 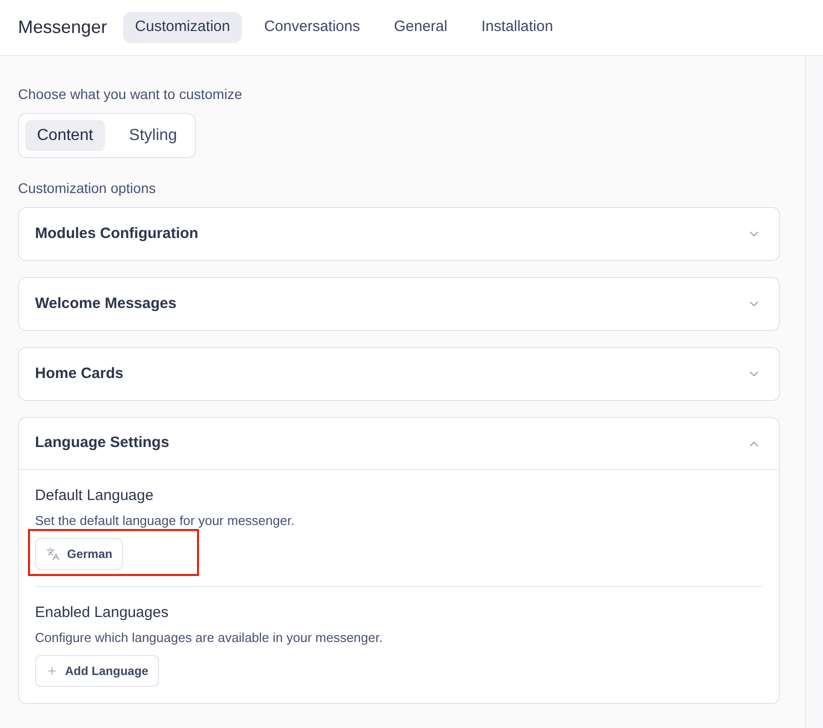 I want to click on accordion-header: Welcome Messages, so click(x=399, y=304).